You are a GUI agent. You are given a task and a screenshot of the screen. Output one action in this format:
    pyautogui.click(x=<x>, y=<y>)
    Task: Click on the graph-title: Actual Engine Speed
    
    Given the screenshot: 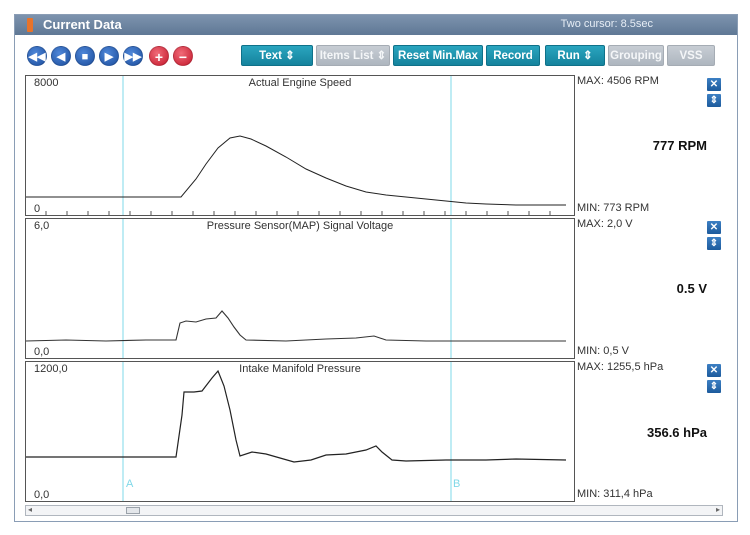 What is the action you would take?
    pyautogui.click(x=300, y=83)
    